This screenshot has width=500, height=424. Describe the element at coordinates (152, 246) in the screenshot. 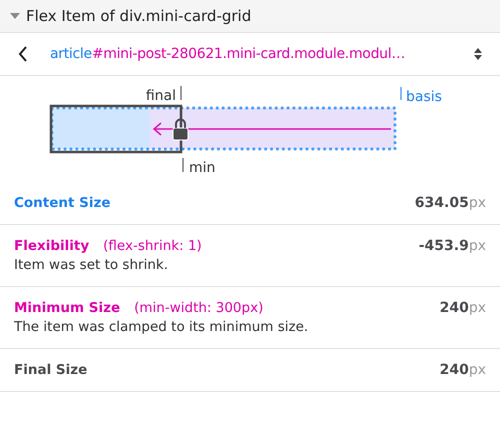

I see `property-detail: (flex-shrink: 1)` at that location.